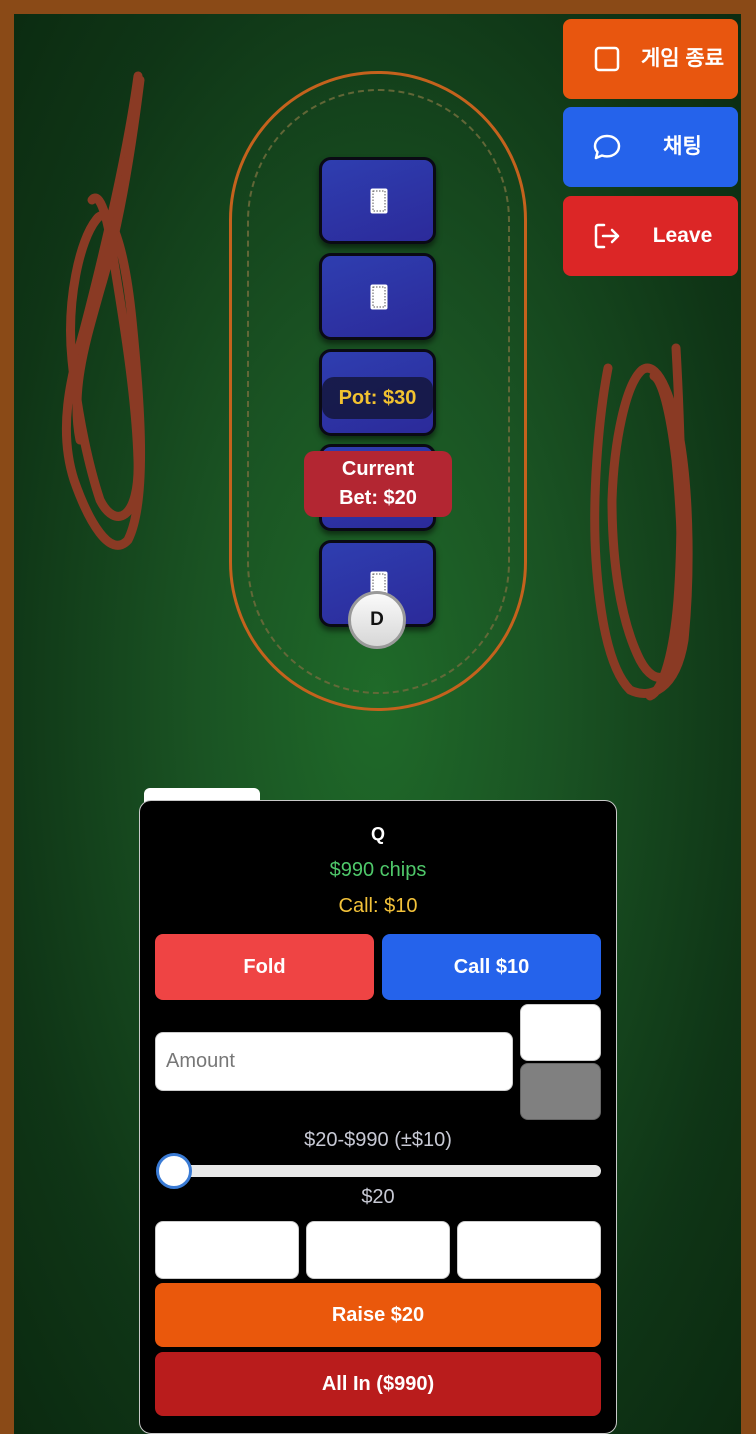 Image resolution: width=756 pixels, height=1434 pixels. I want to click on raise-slider-track, so click(385, 1171).